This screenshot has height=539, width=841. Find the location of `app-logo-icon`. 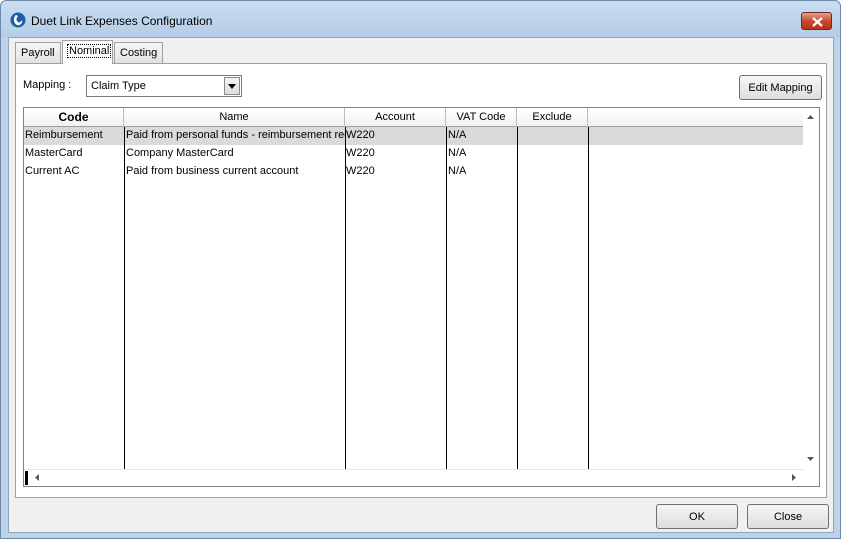

app-logo-icon is located at coordinates (18, 20).